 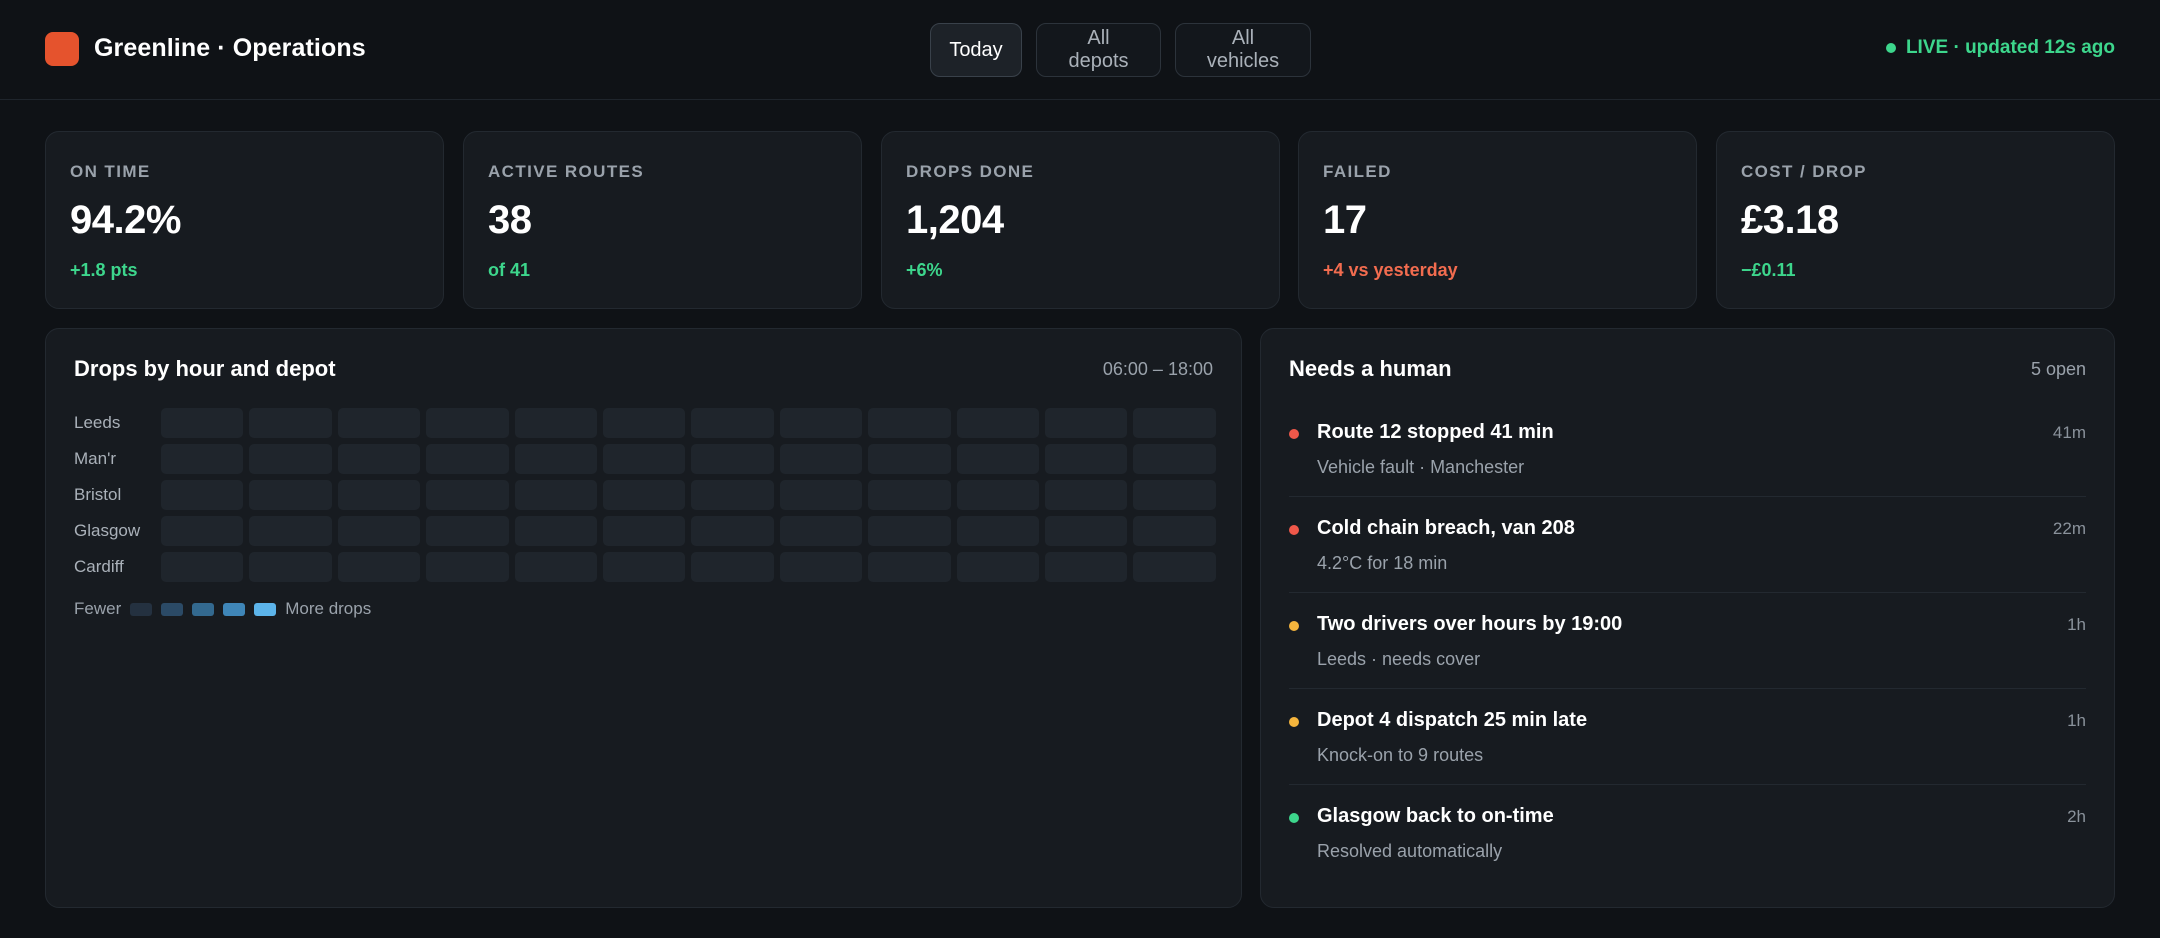 I want to click on filter-vehicles-button: All vehicles, so click(x=1243, y=50).